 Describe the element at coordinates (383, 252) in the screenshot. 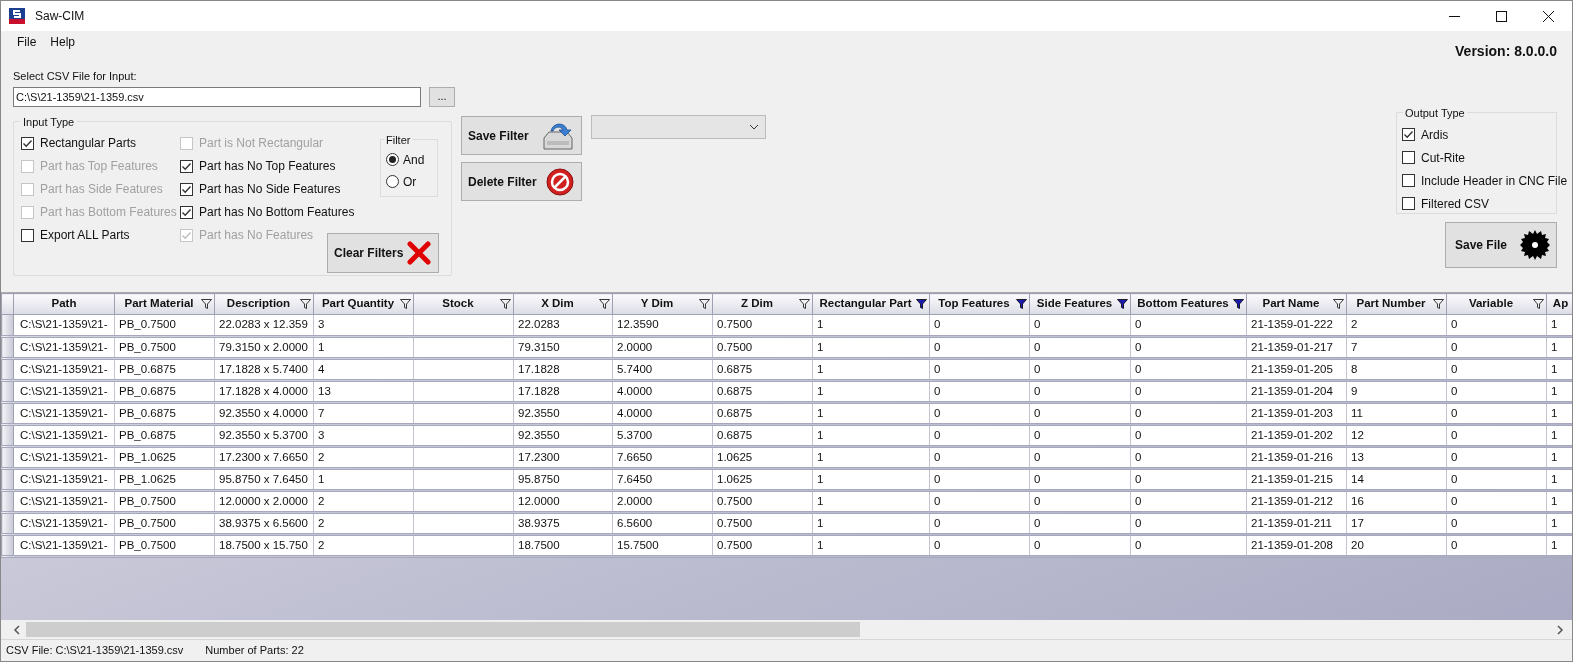

I see `clear-filters-button: Clear Filters` at that location.